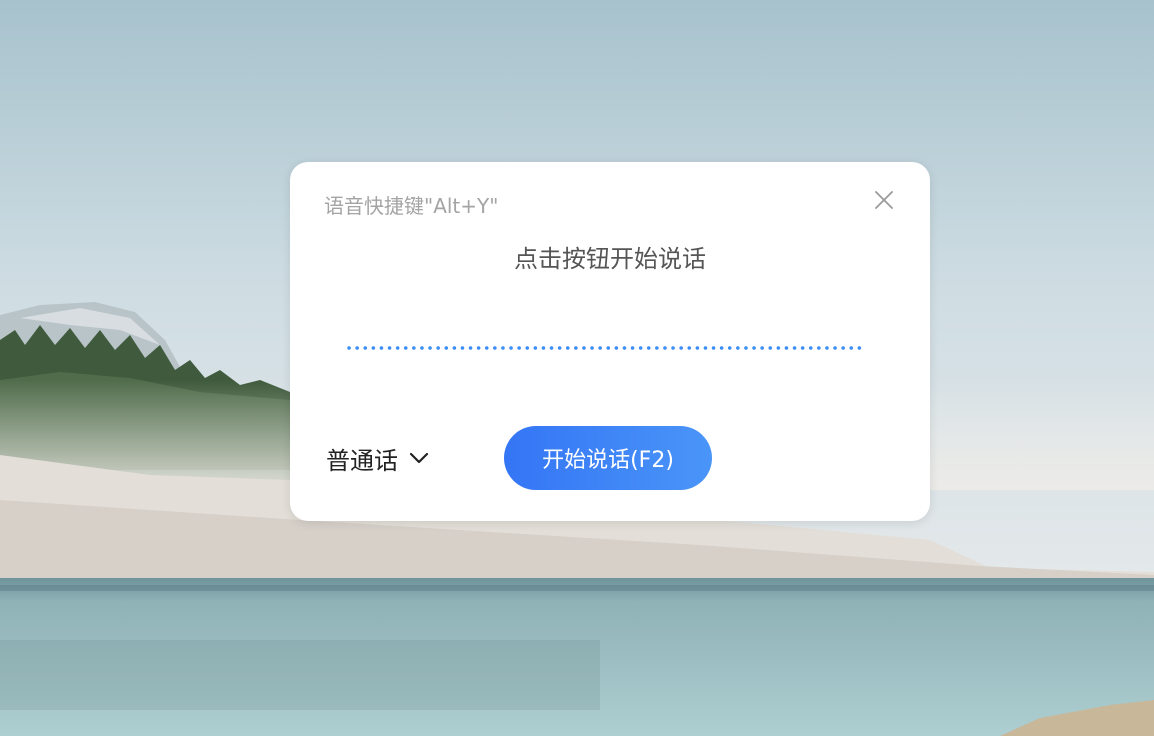 Image resolution: width=1154 pixels, height=736 pixels. I want to click on language-select: 普通话, so click(378, 458).